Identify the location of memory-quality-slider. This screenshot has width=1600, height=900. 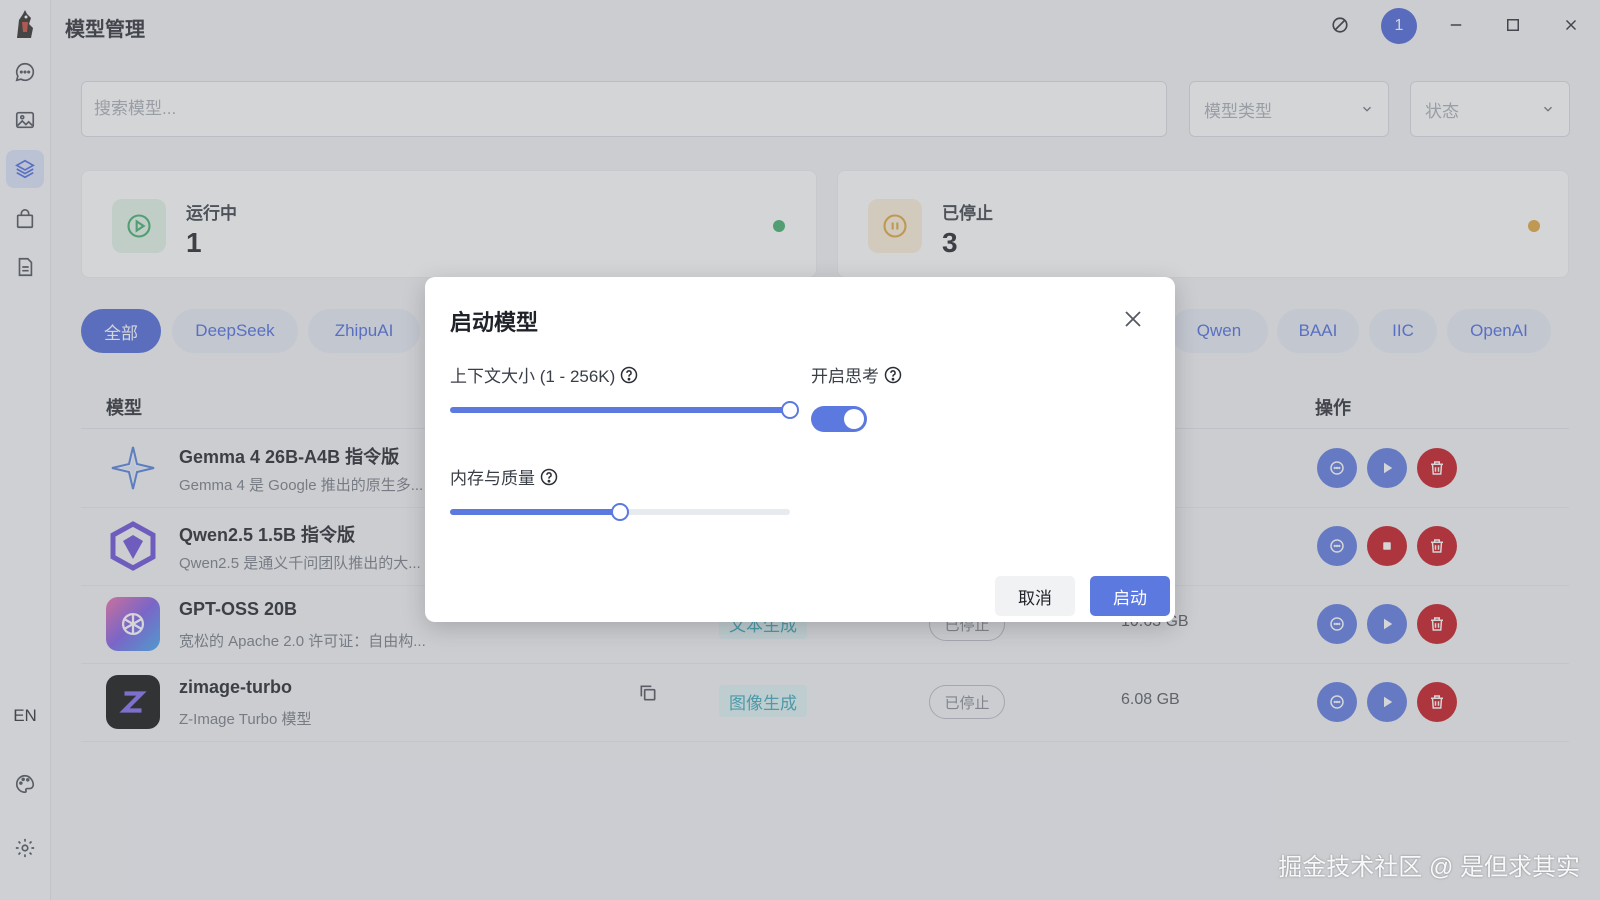
(620, 512).